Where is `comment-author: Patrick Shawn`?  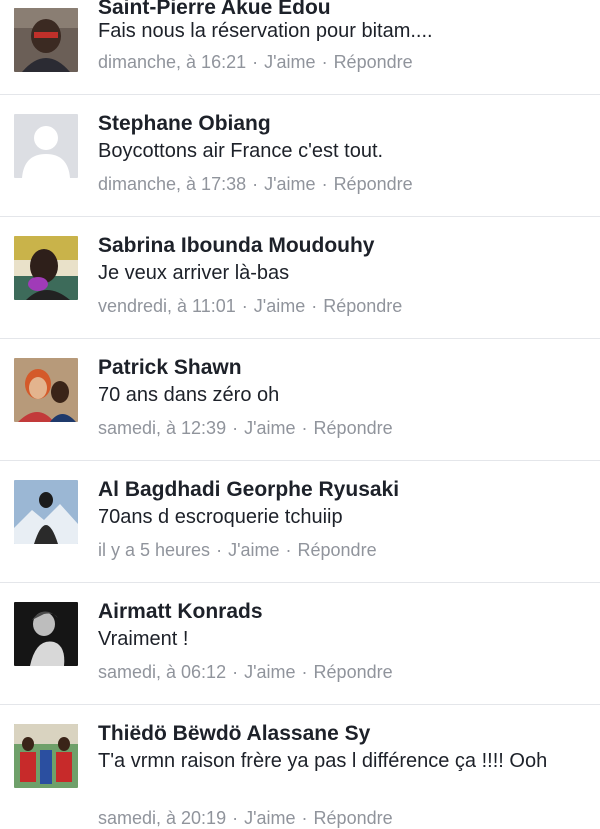 comment-author: Patrick Shawn is located at coordinates (170, 368).